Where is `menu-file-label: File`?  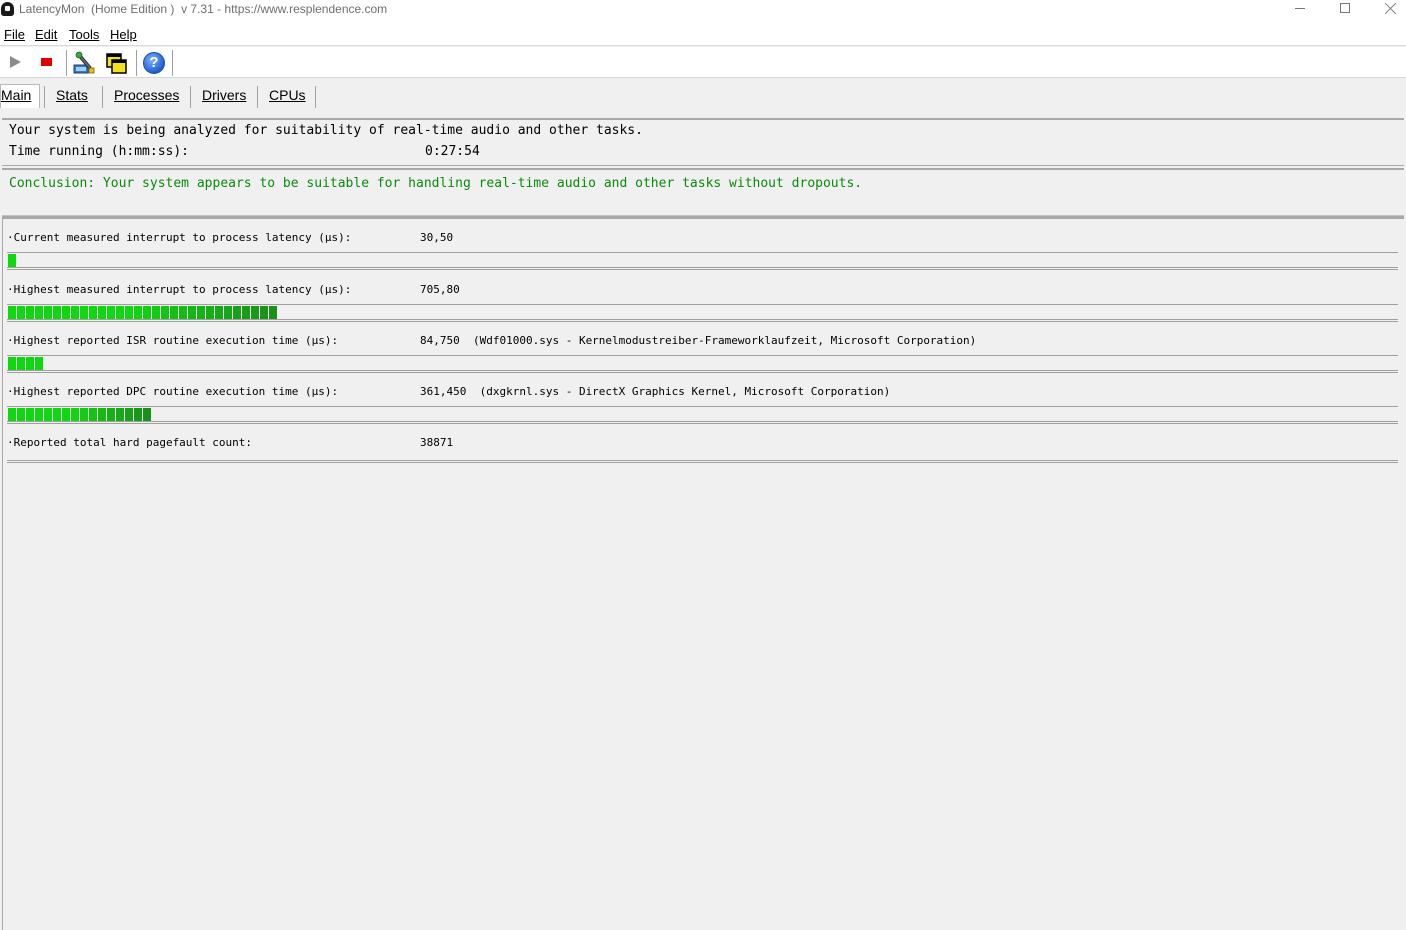
menu-file-label: File is located at coordinates (14, 34).